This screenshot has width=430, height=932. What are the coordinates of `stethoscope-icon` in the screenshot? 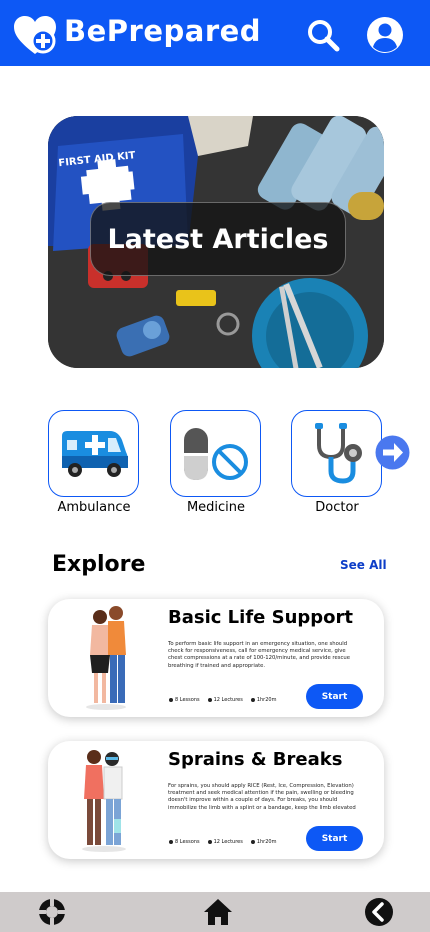 It's located at (338, 453).